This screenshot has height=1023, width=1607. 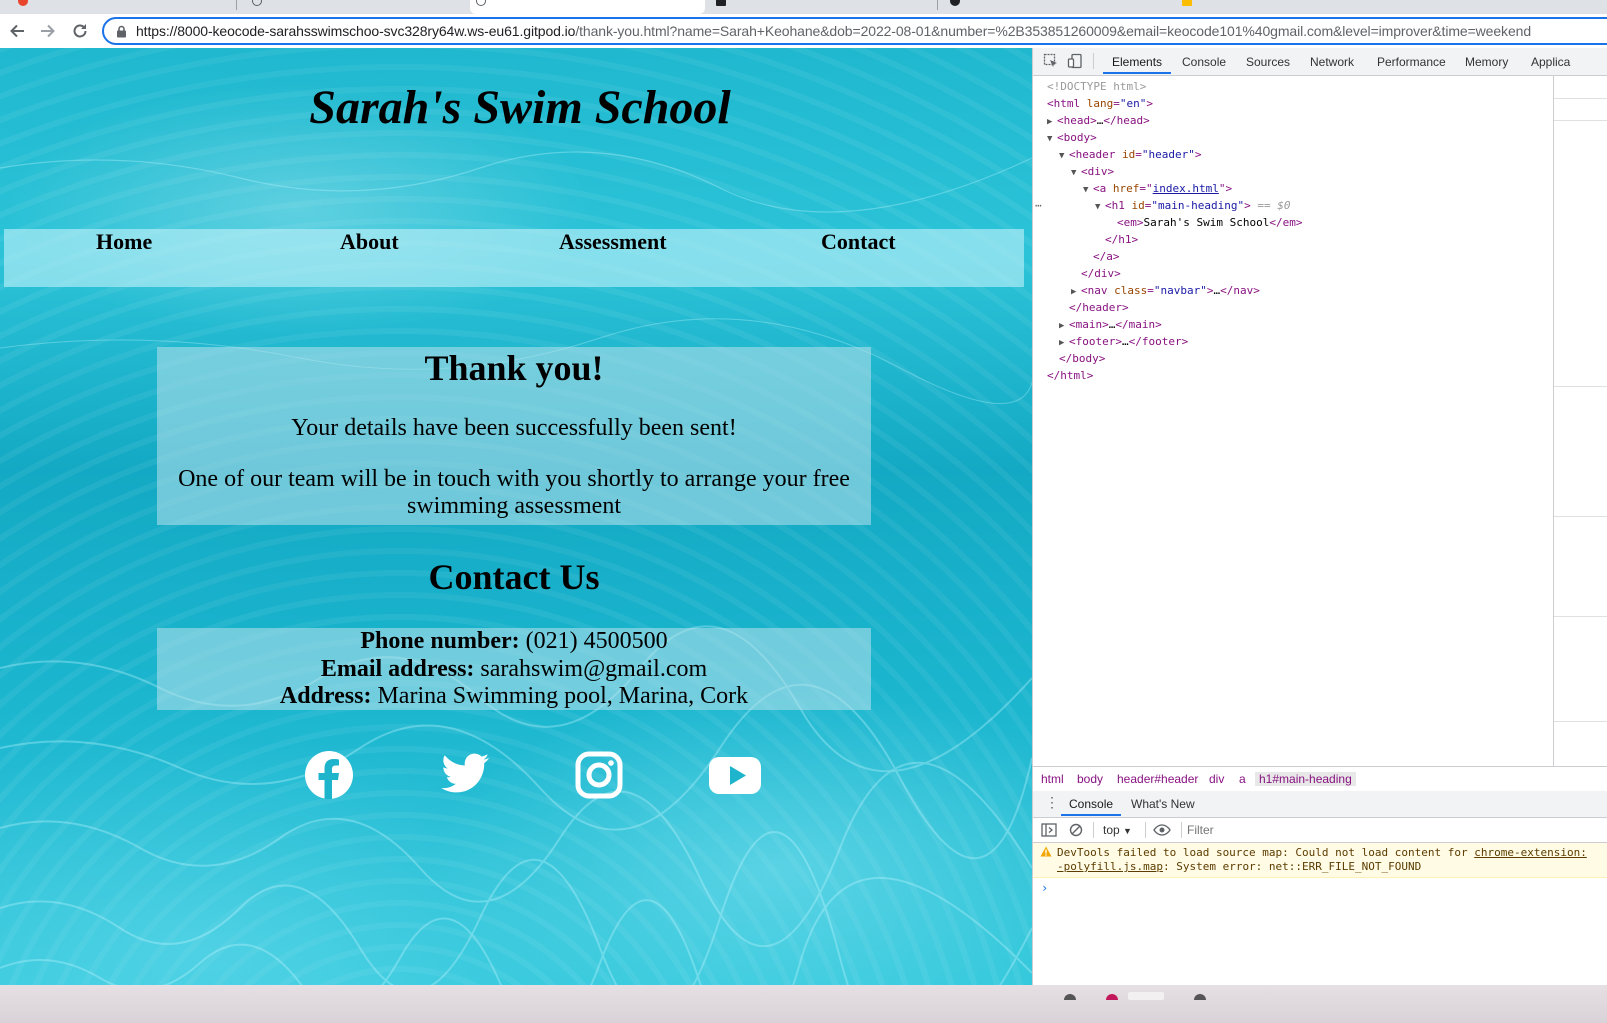 I want to click on tag-name: div, so click(x=1097, y=171).